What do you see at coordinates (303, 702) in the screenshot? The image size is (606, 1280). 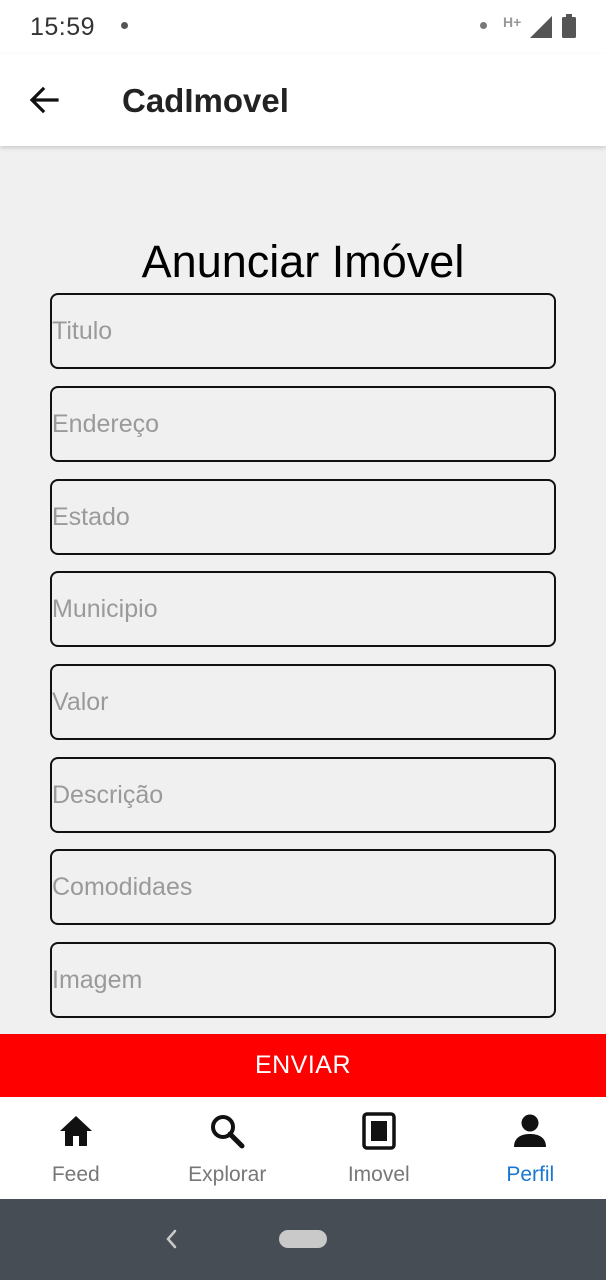 I see `valor-input` at bounding box center [303, 702].